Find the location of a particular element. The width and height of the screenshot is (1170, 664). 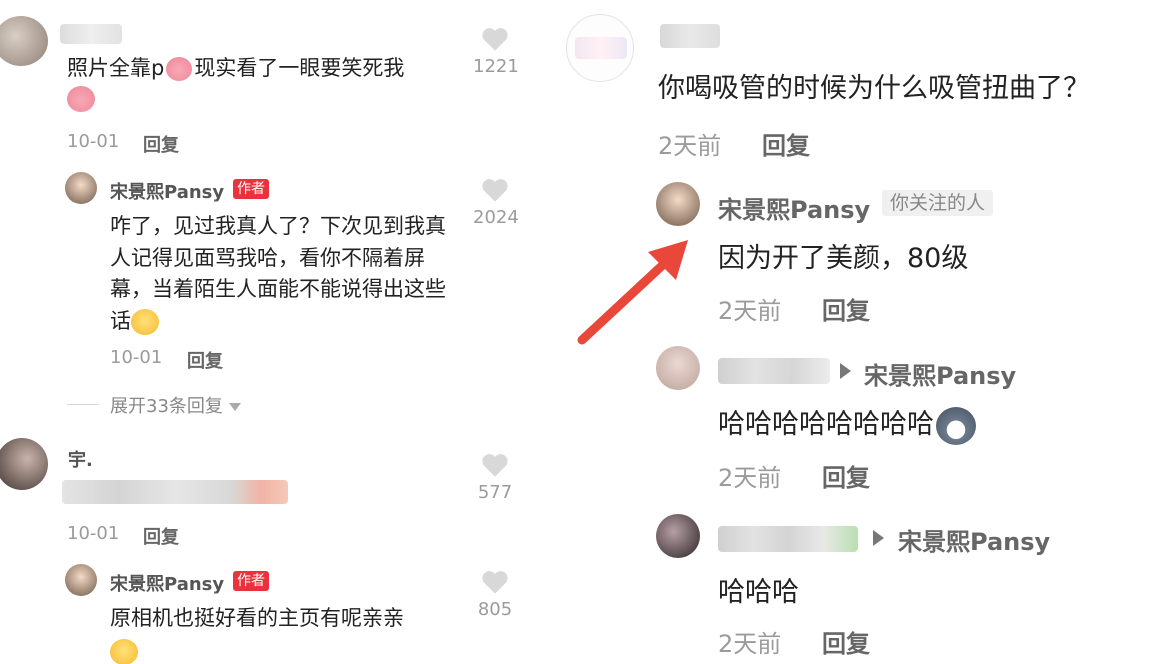

reply-text: 原相机也挺好看的主页有呢亲亲 is located at coordinates (286, 633).